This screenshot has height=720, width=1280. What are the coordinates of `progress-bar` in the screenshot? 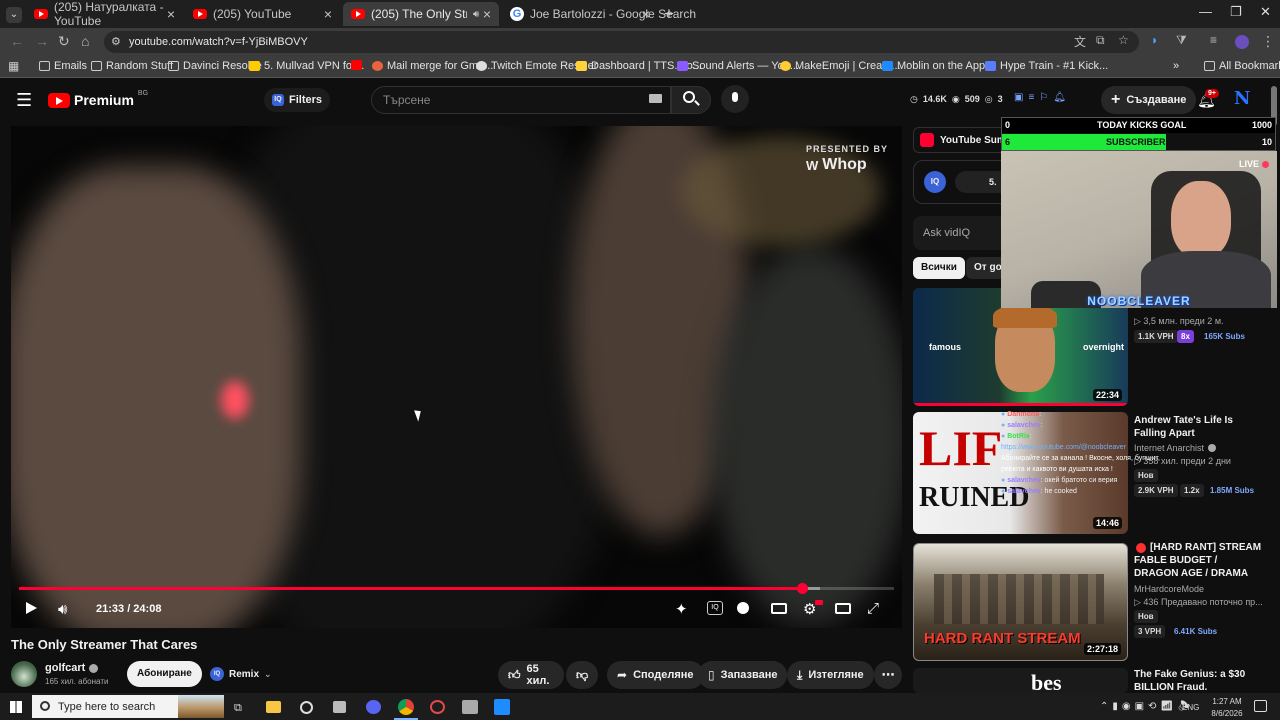 It's located at (456, 588).